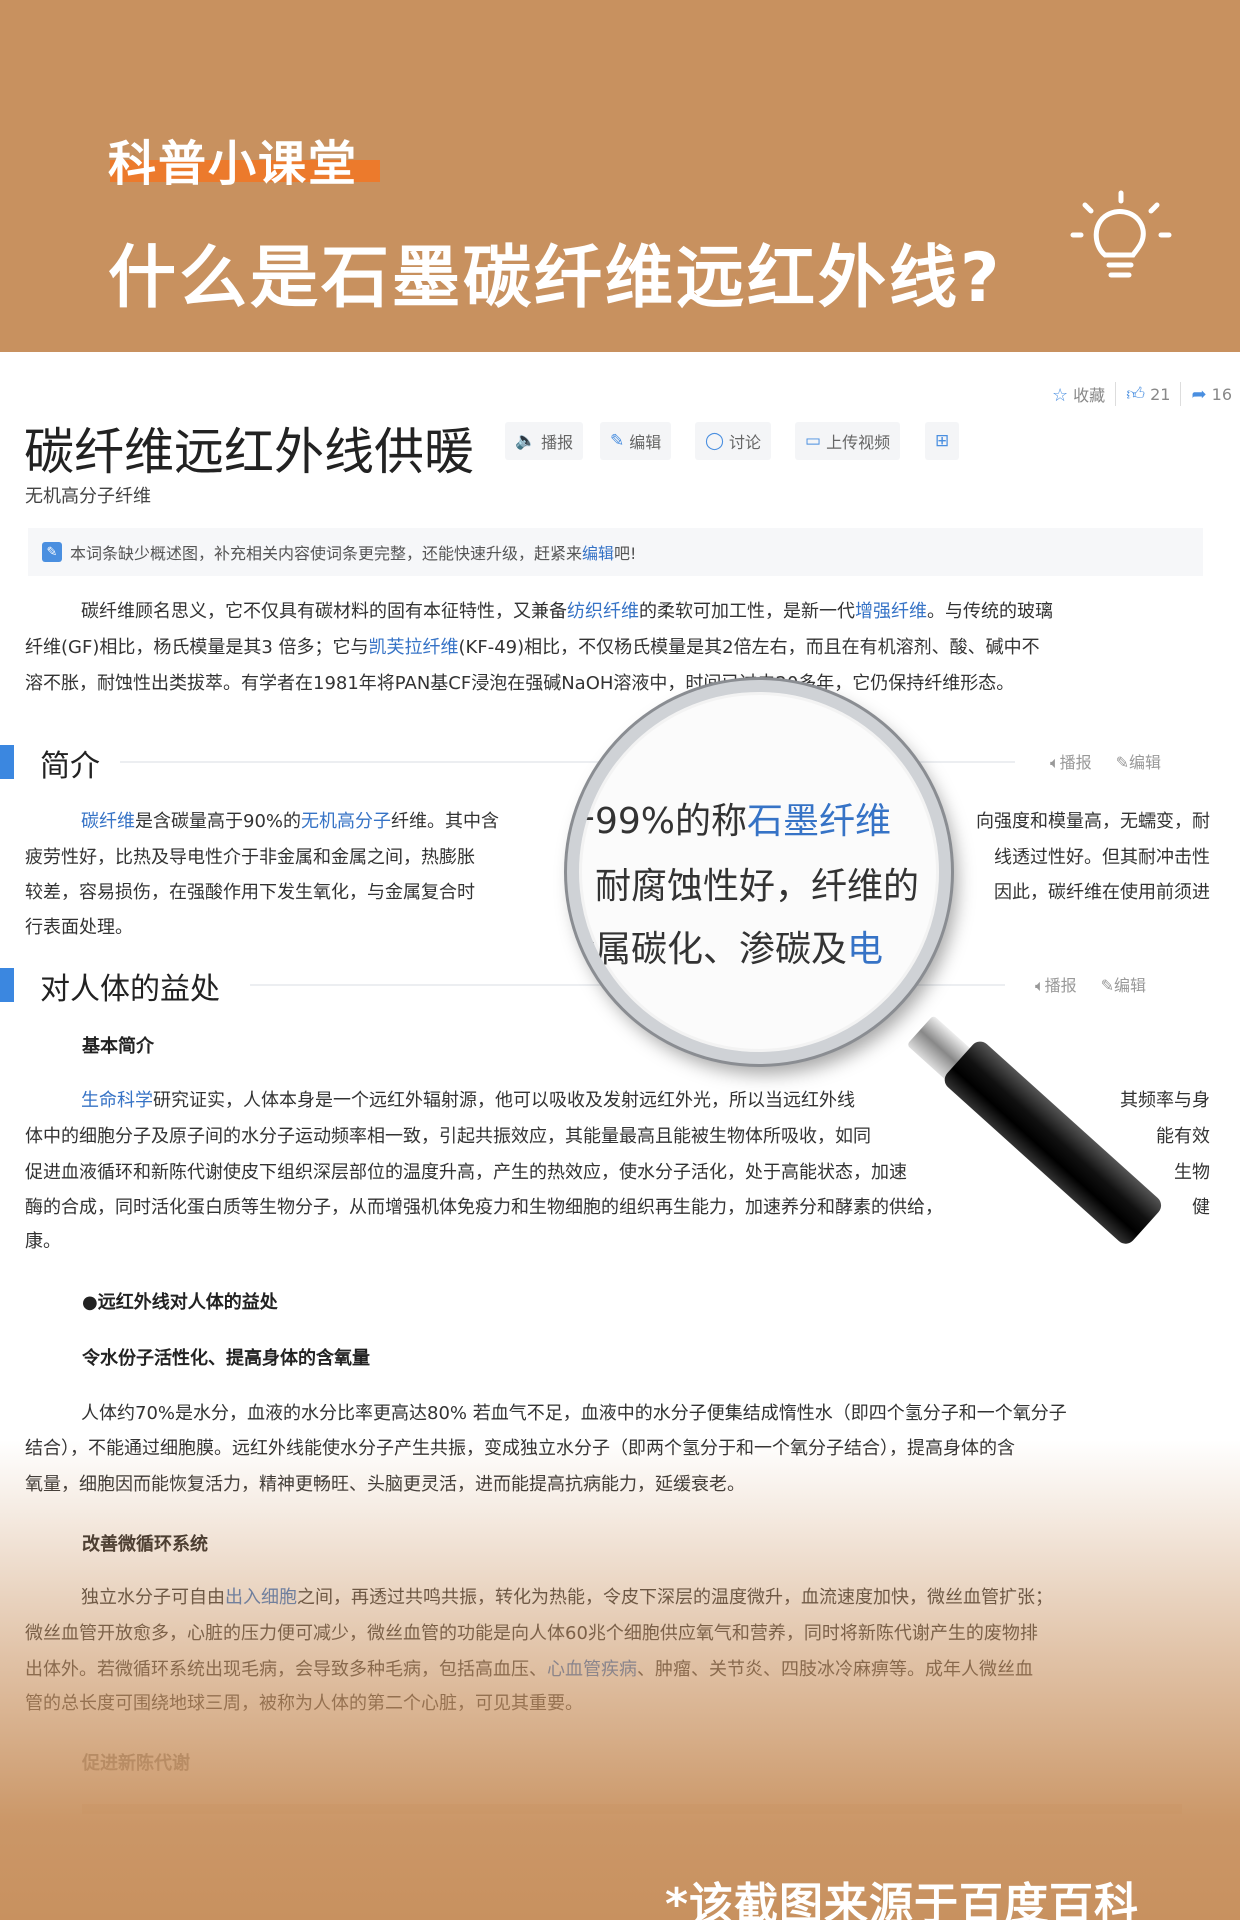 This screenshot has height=1932, width=1240. What do you see at coordinates (1102, 892) in the screenshot?
I see `text-segment: 因此，碳纤维在使用前须进` at bounding box center [1102, 892].